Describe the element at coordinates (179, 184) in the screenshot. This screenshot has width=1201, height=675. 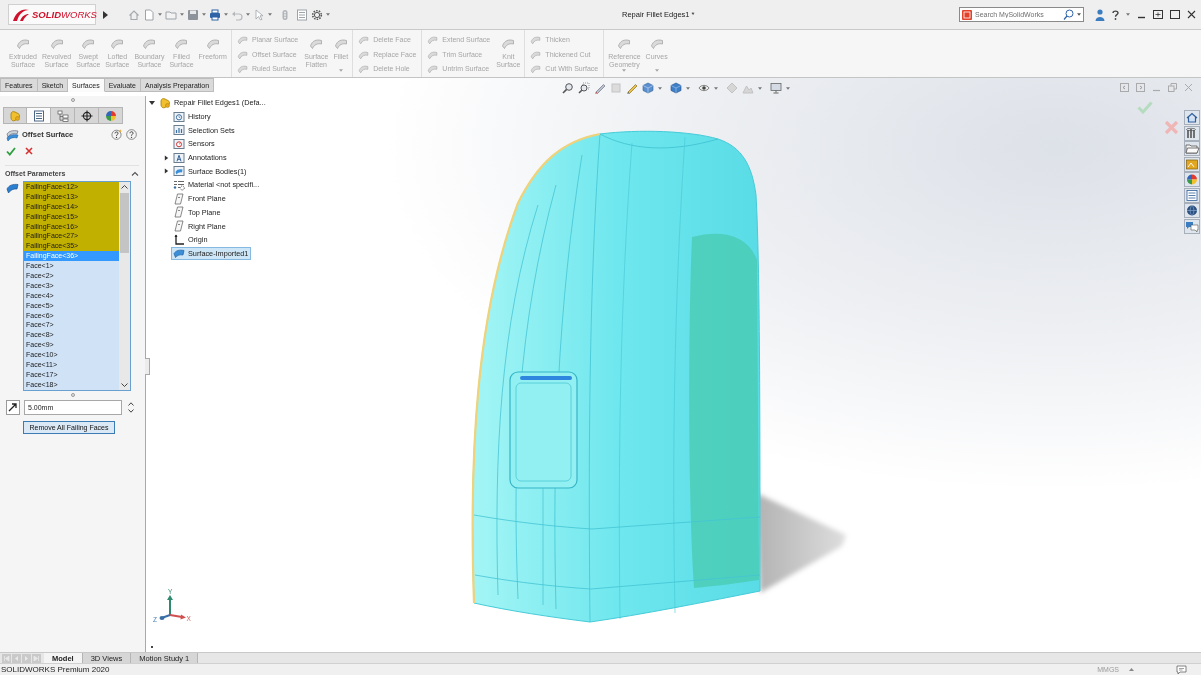
I see `material-icon` at that location.